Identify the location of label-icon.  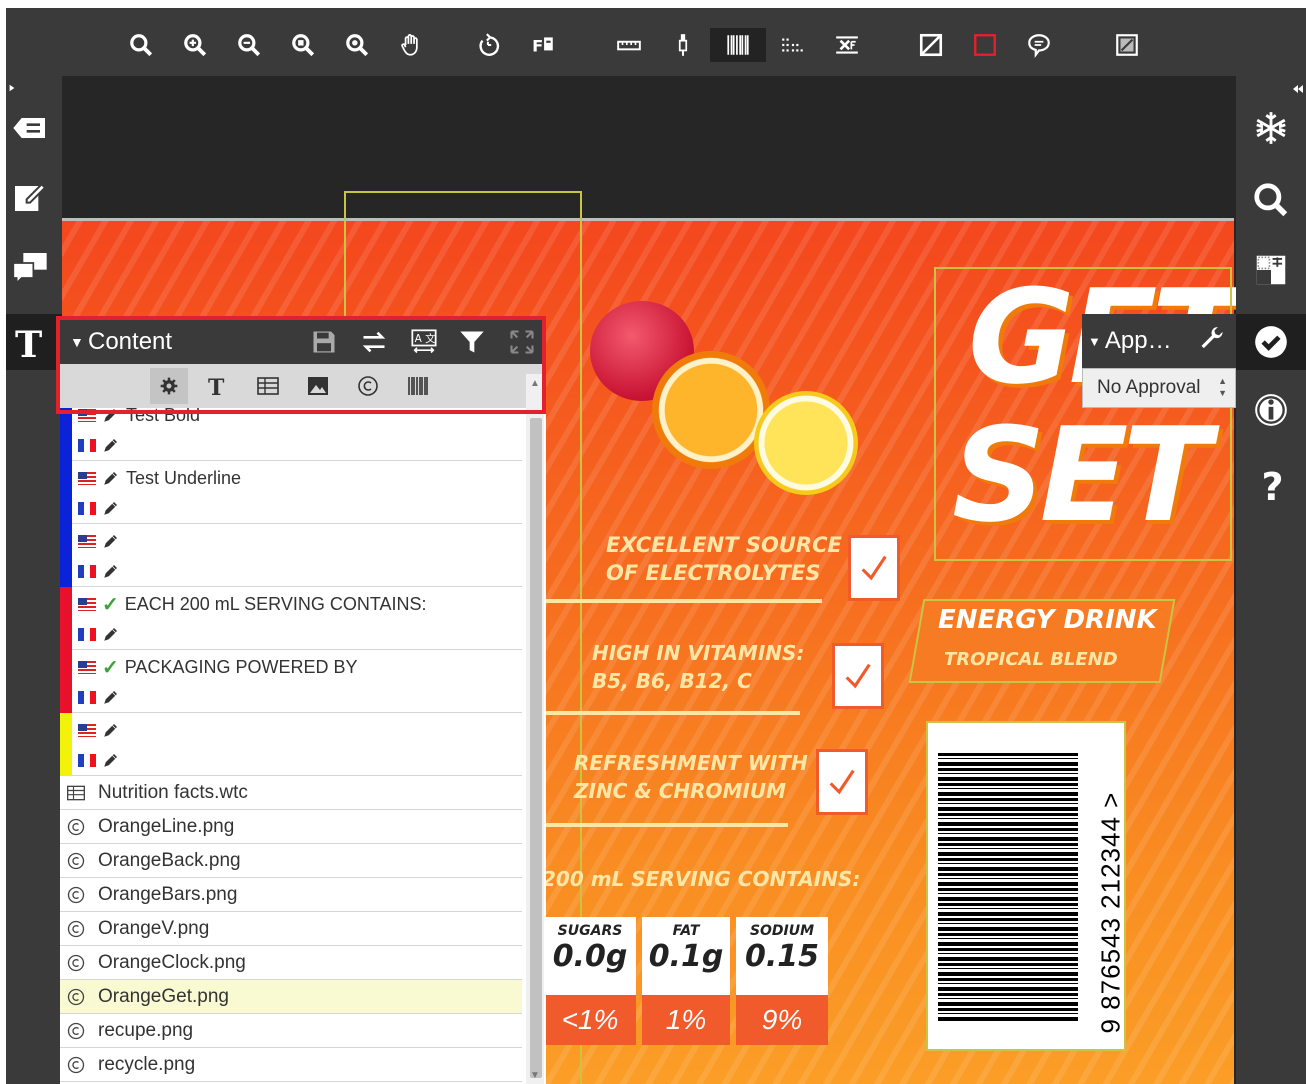
(34, 128).